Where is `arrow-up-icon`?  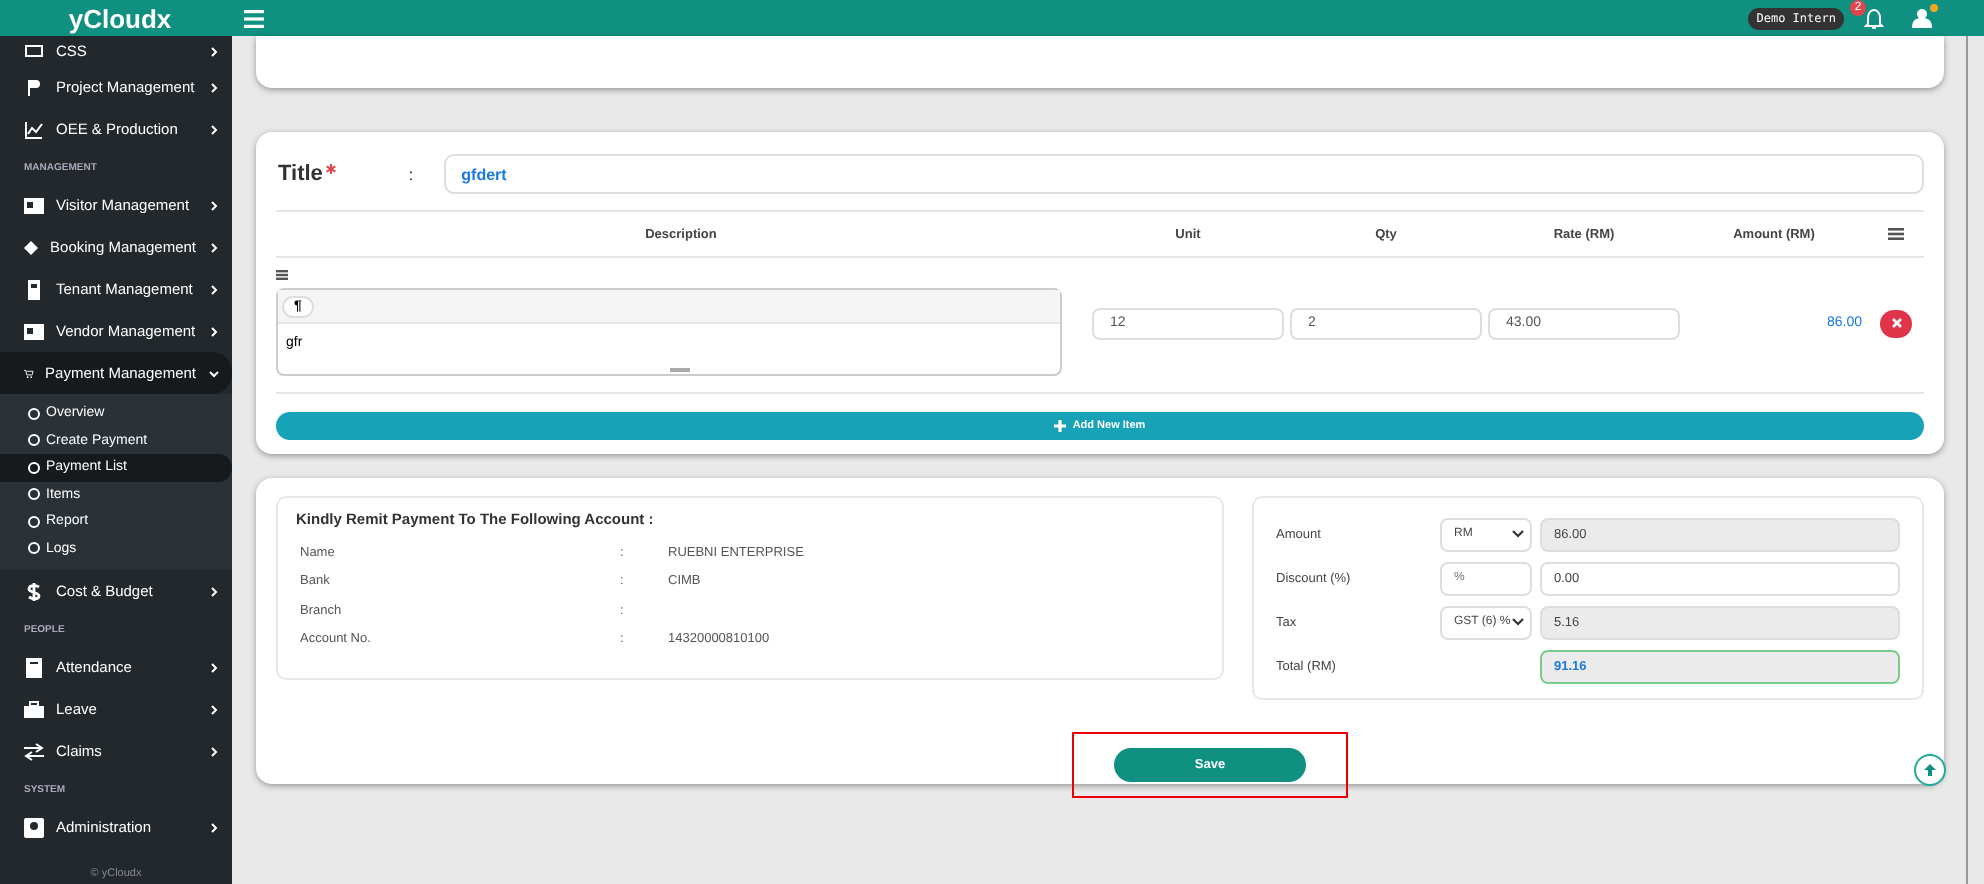 arrow-up-icon is located at coordinates (1930, 770).